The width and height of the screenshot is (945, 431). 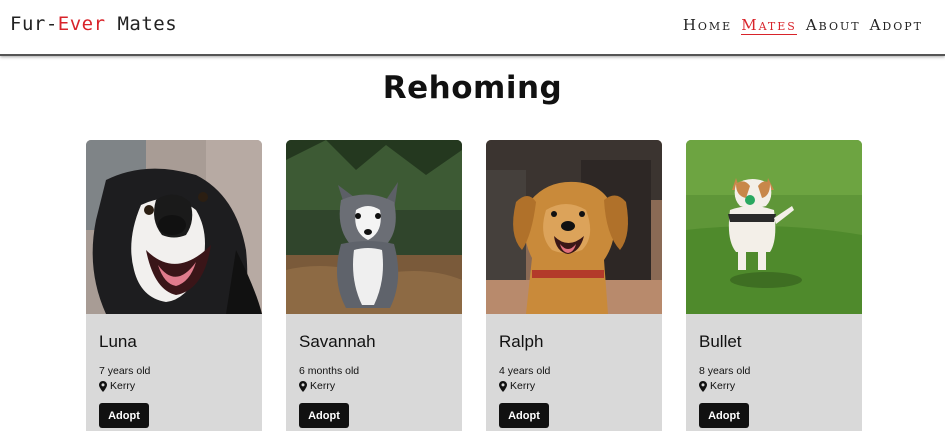 What do you see at coordinates (574, 371) in the screenshot?
I see `pet-card-body: Ralph 4 years old Kerry Adopt` at bounding box center [574, 371].